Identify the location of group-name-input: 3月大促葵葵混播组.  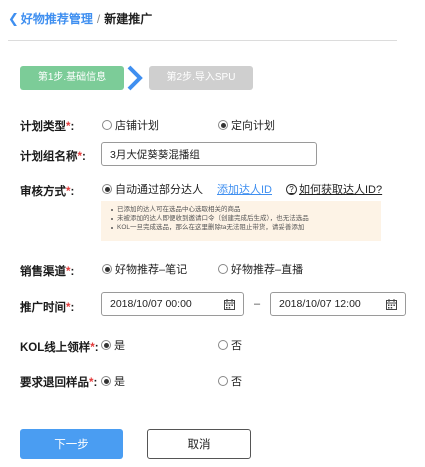
(209, 154).